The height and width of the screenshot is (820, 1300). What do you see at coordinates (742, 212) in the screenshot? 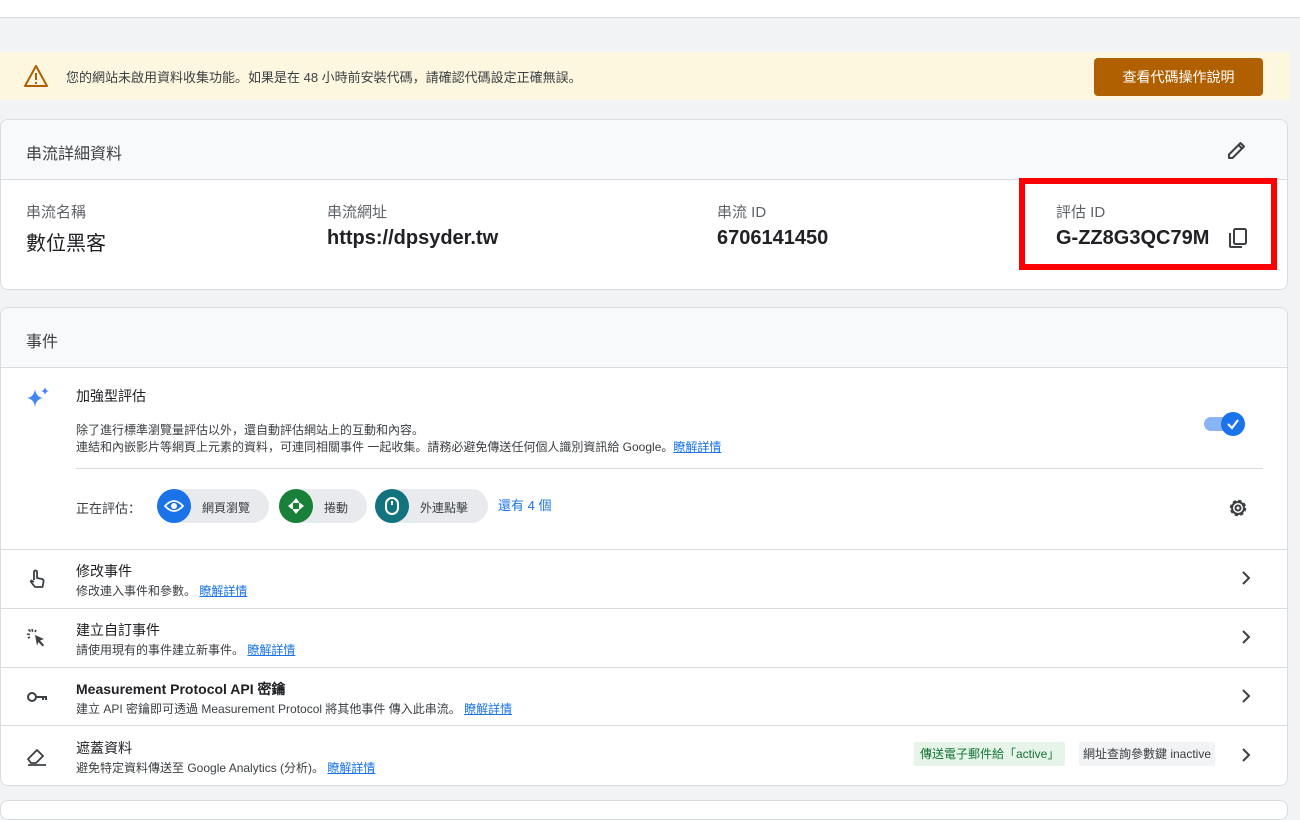
I see `stream-id-label: 串流 ID` at bounding box center [742, 212].